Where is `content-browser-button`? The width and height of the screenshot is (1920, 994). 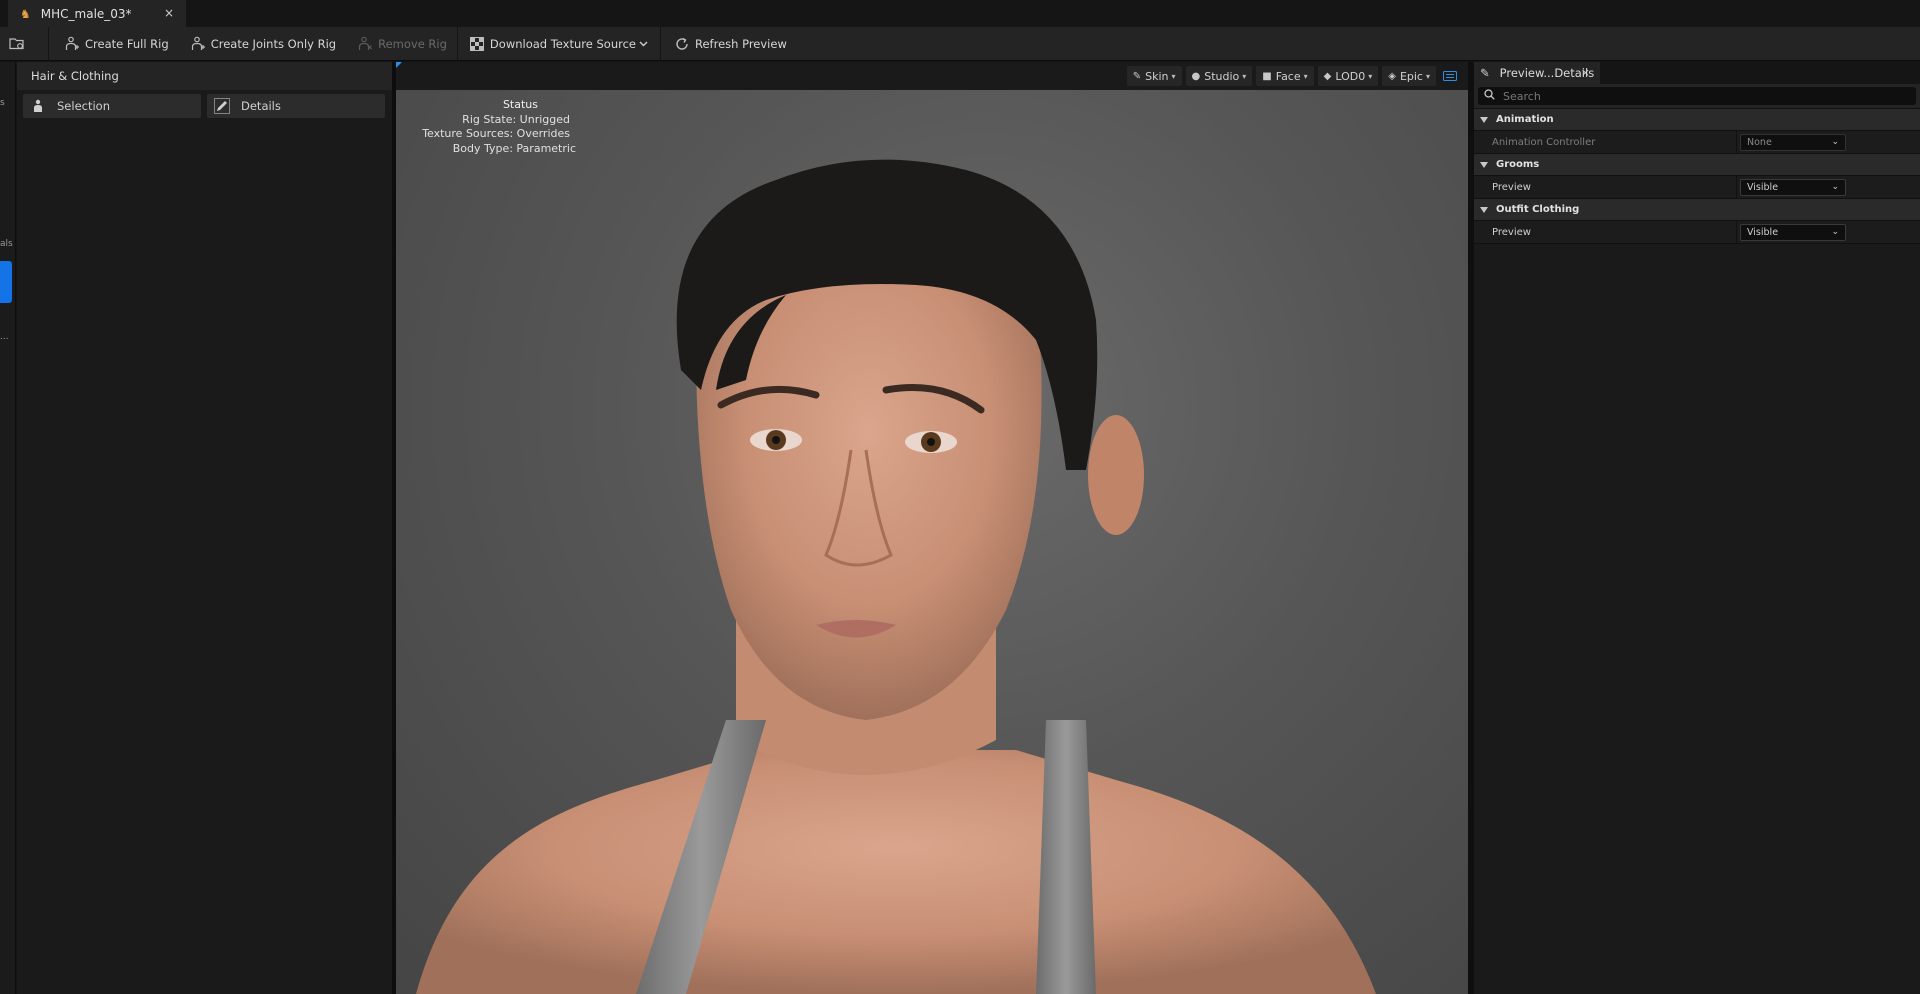 content-browser-button is located at coordinates (24, 44).